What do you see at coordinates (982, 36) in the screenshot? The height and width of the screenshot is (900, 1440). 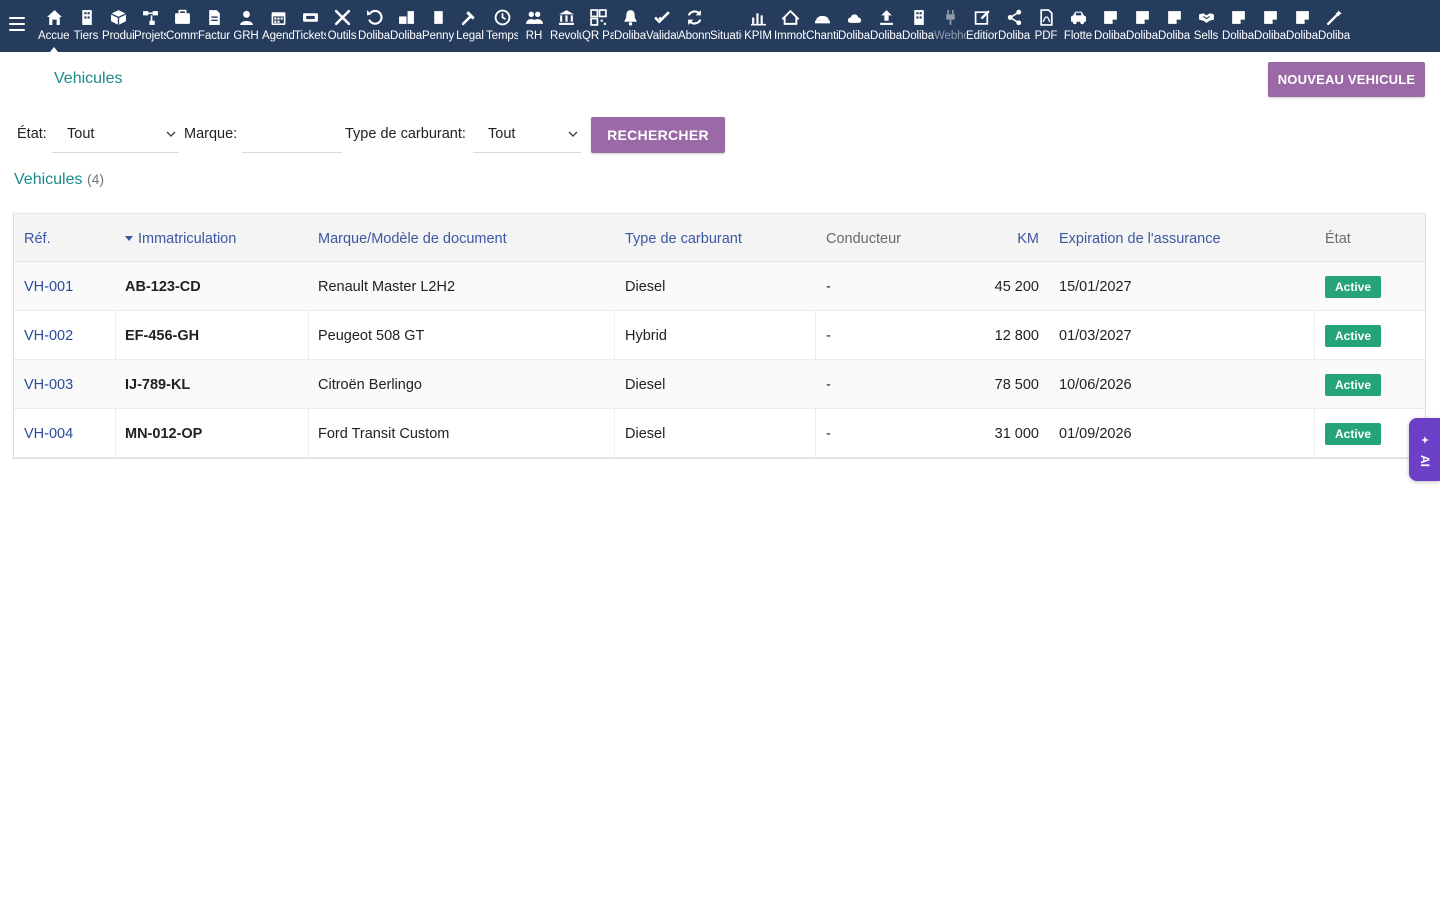 I see `menu-item-label: Edition` at bounding box center [982, 36].